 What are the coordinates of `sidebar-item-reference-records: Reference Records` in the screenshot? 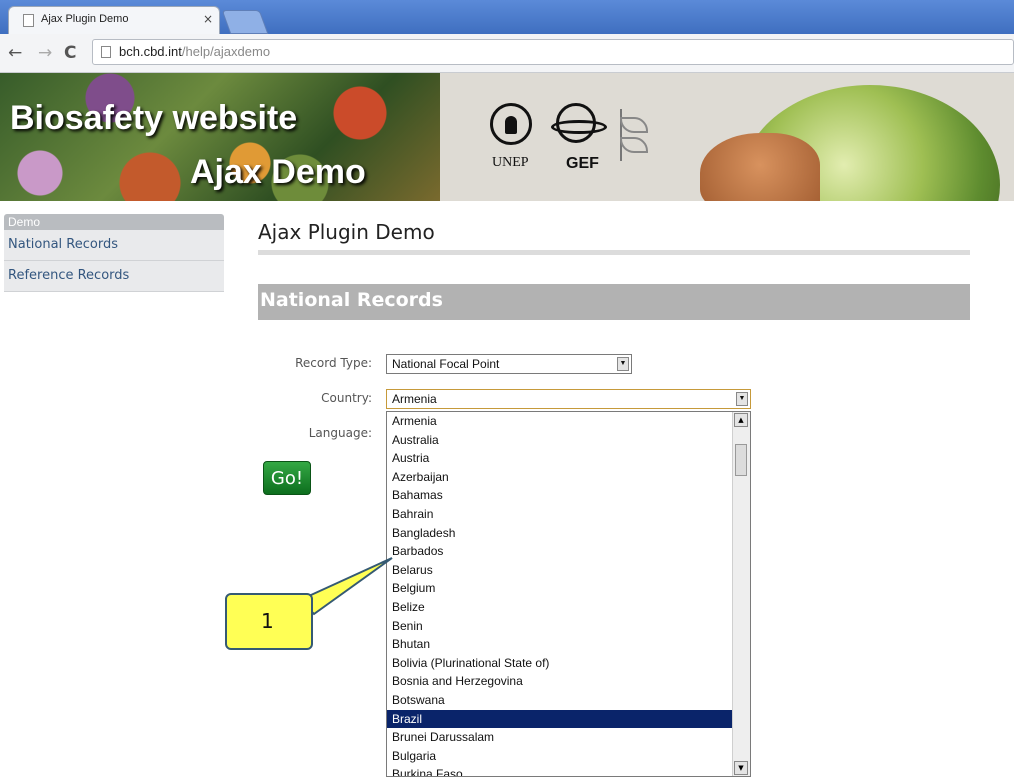 It's located at (114, 276).